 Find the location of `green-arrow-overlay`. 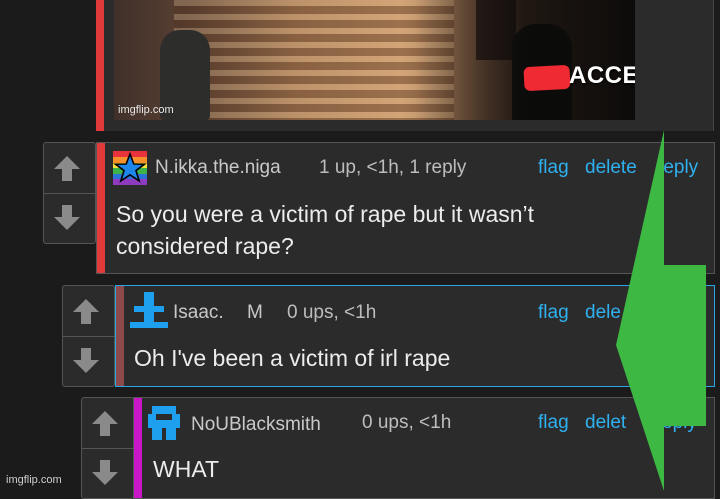

green-arrow-overlay is located at coordinates (661, 310).